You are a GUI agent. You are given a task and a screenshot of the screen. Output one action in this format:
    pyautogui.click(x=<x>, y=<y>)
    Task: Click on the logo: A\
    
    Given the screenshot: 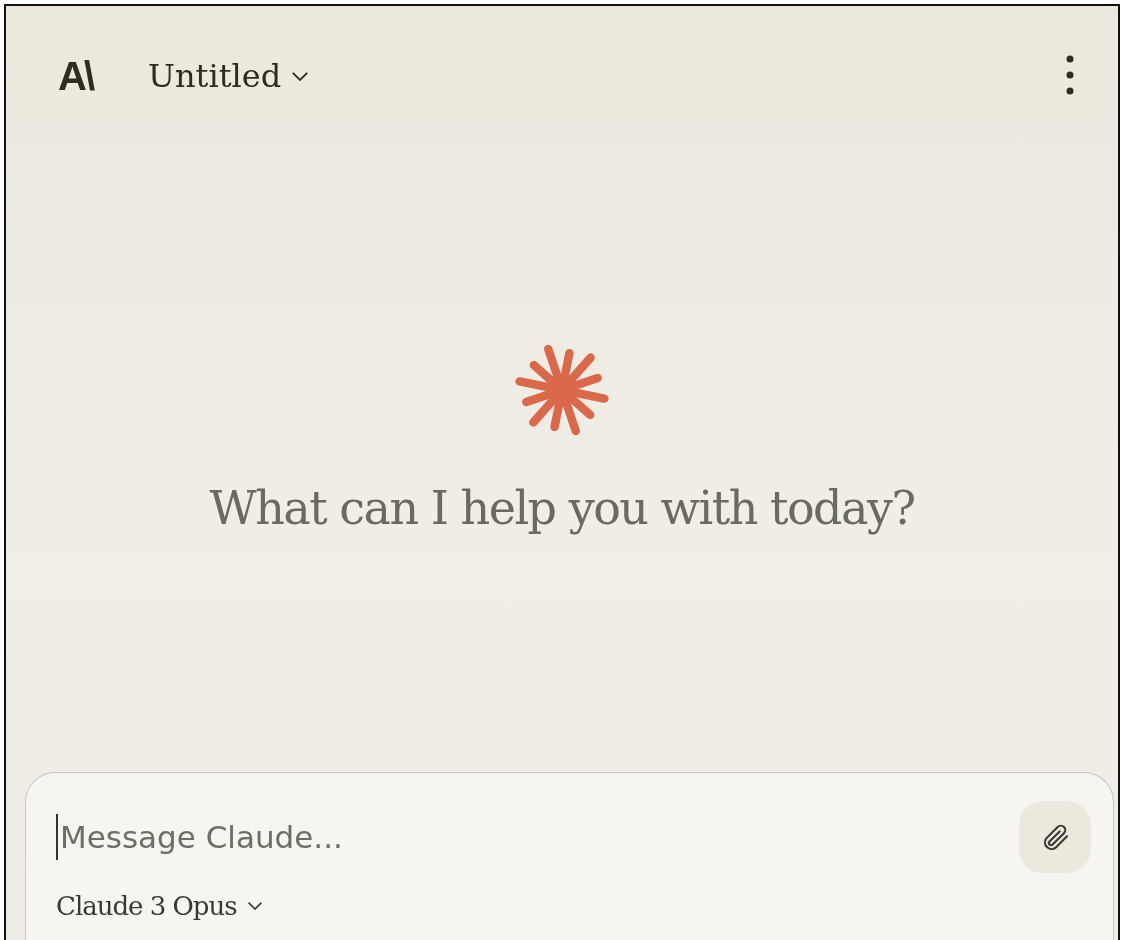 What is the action you would take?
    pyautogui.click(x=75, y=76)
    